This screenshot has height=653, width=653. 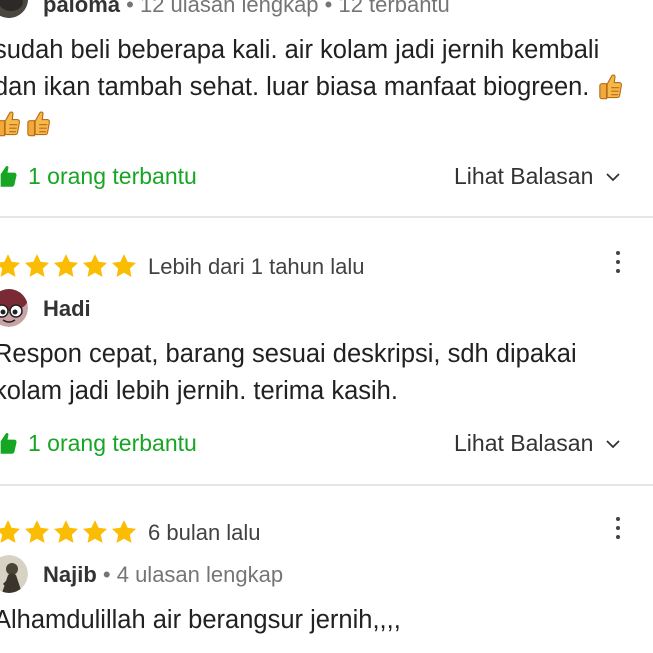 I want to click on reviewer-name: Najib • 4 ulasan lengkap, so click(x=163, y=575).